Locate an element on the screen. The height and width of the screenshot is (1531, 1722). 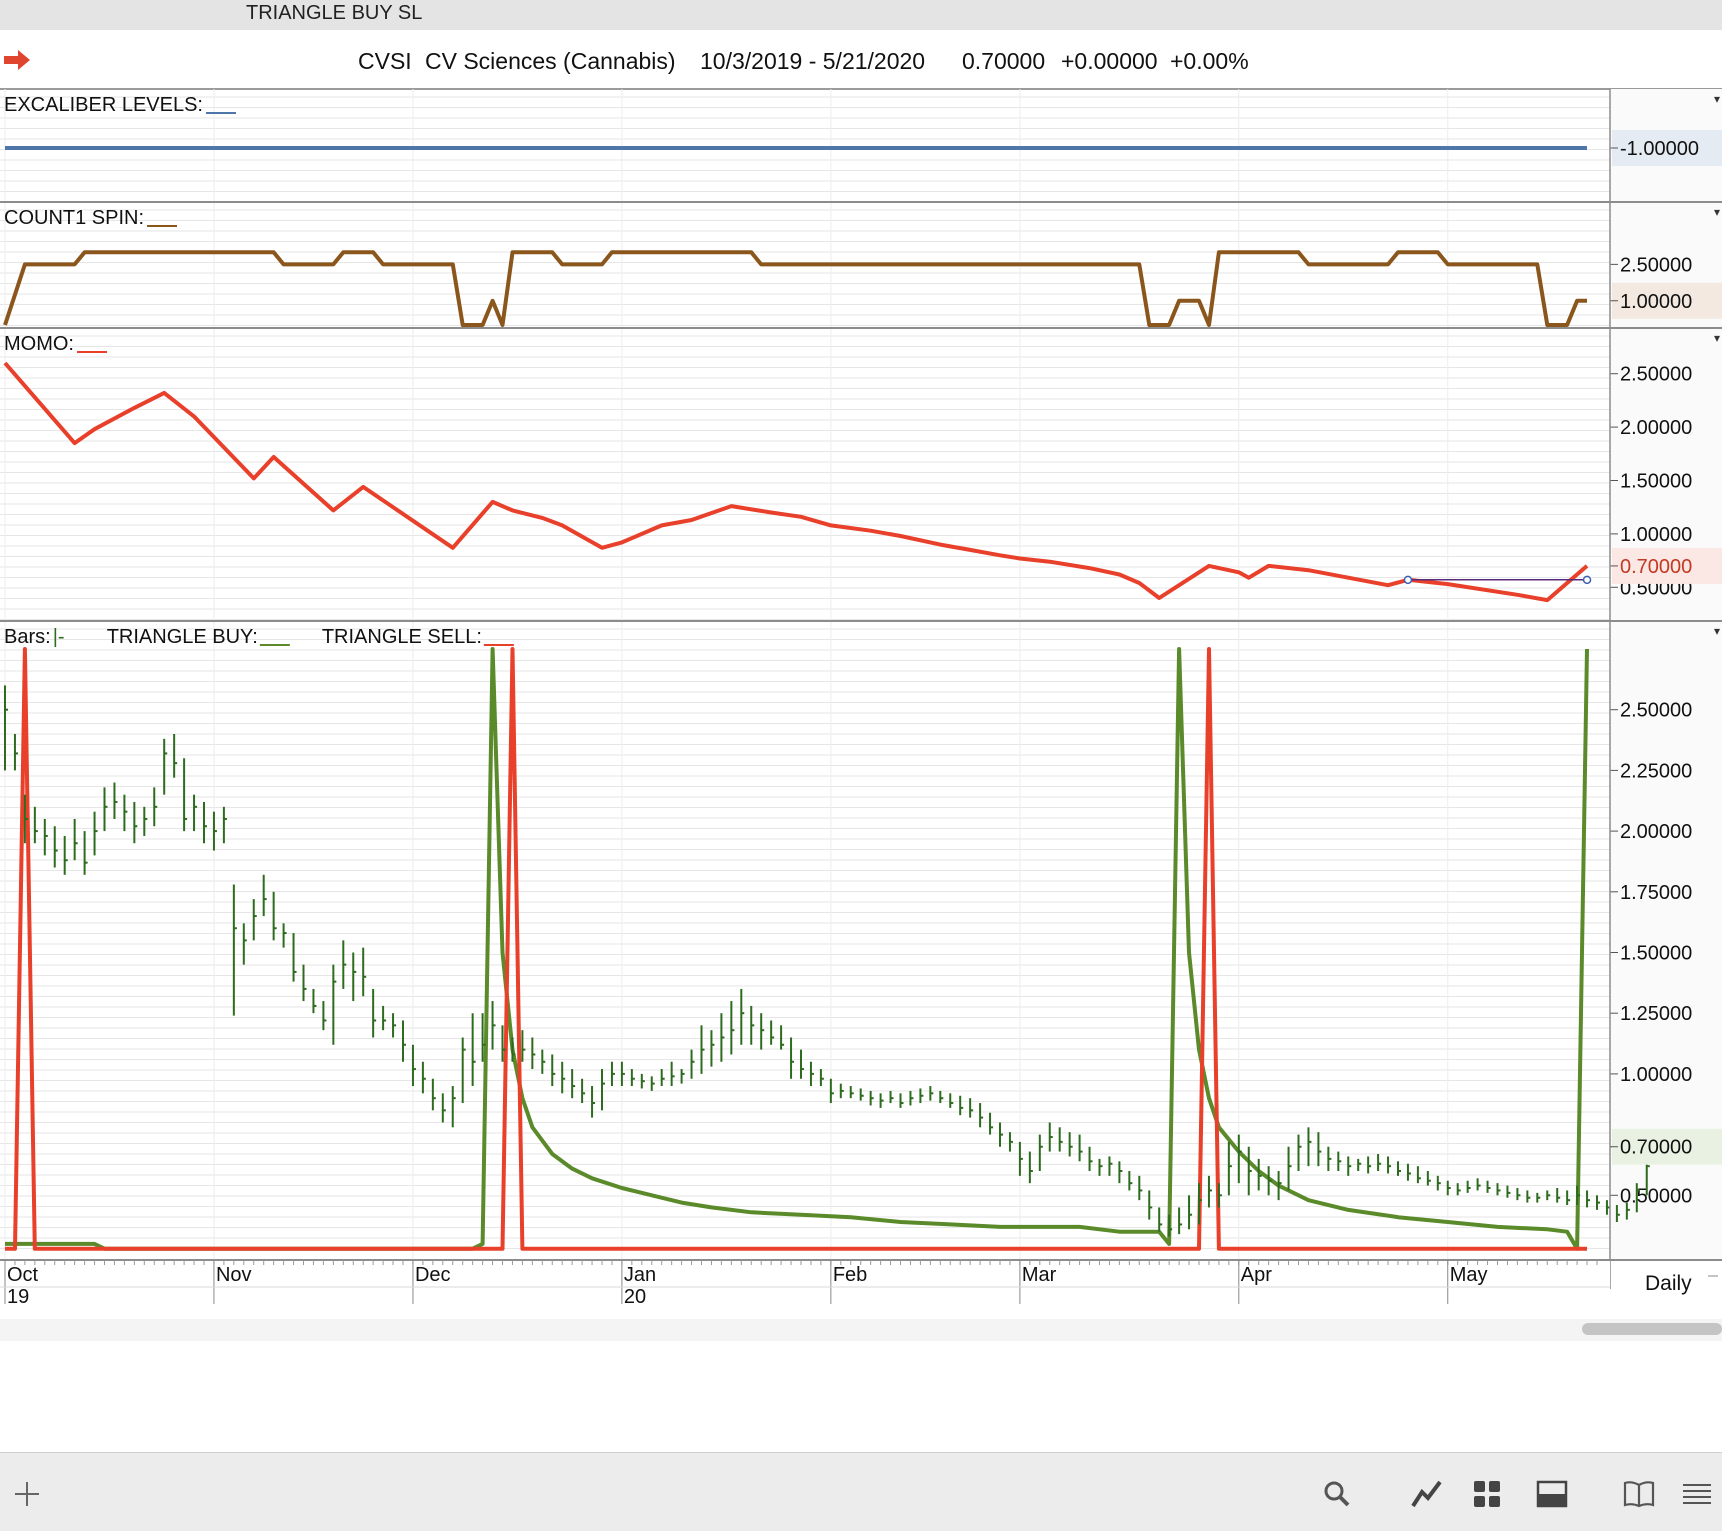
line-chart-icon is located at coordinates (1427, 1494).